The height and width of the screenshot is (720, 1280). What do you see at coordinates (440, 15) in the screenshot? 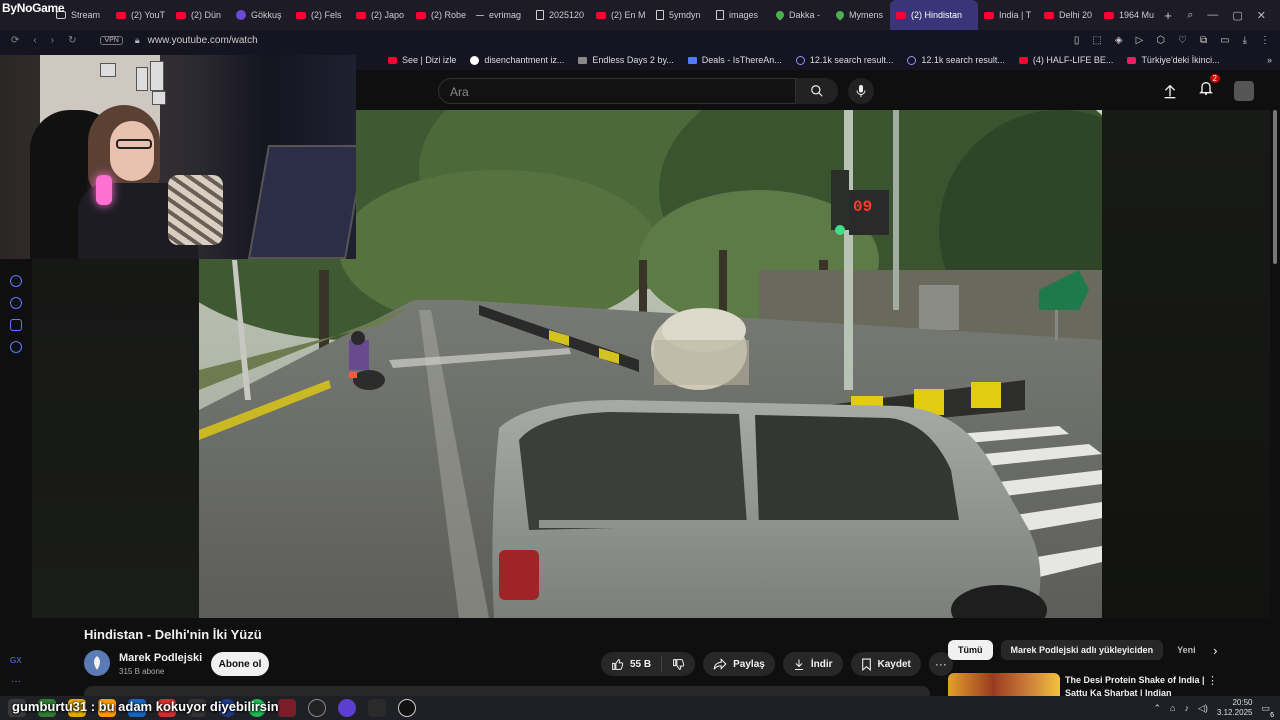
I see `tab-6: (2) Robe` at bounding box center [440, 15].